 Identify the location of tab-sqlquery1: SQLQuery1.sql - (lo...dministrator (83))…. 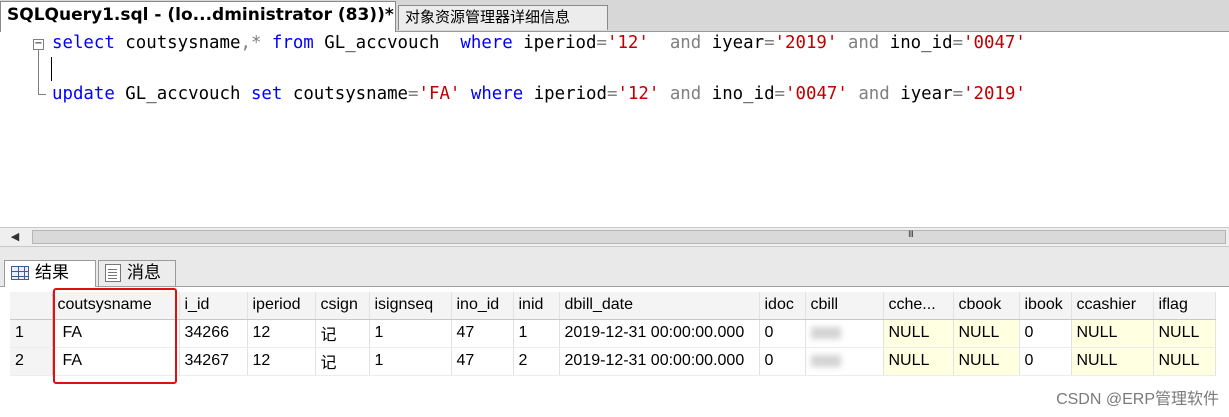
(198, 16).